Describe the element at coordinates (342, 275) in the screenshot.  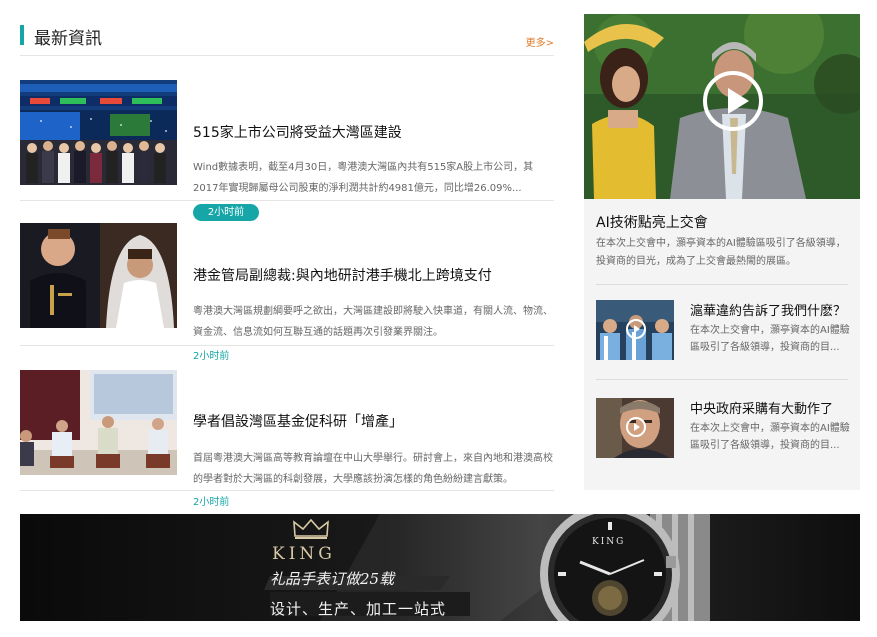
I see `news-headline: 港金管局副總裁:與內地研討港手機北上跨境支付` at that location.